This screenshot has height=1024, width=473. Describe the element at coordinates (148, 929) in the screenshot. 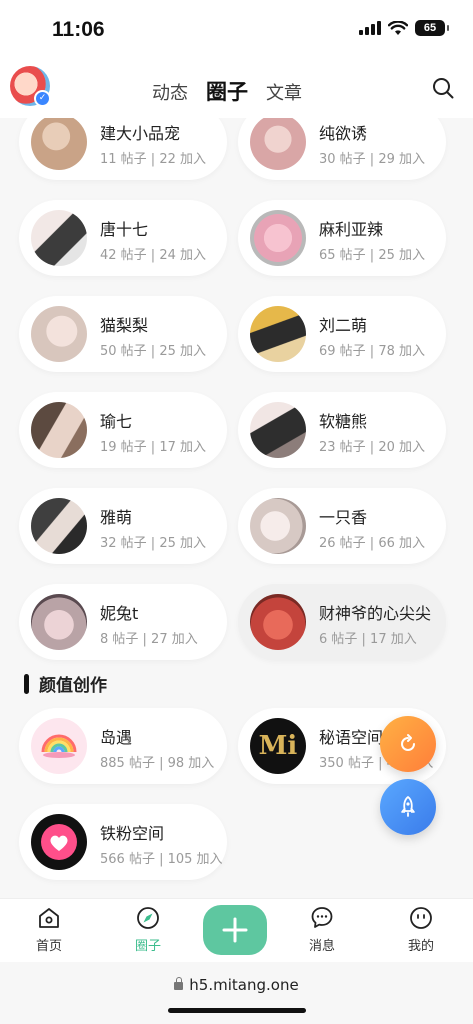

I see `nav-circle: 圈子` at that location.